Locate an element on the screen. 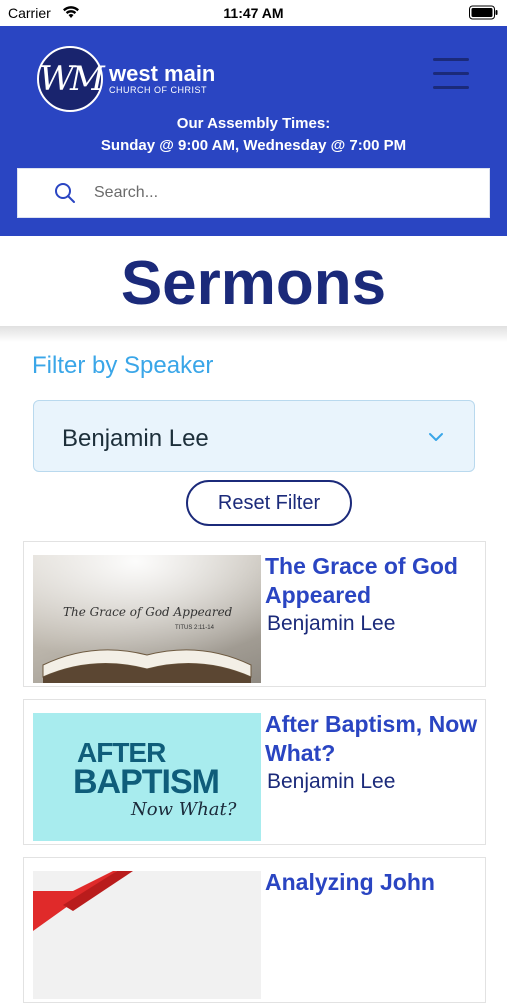 This screenshot has height=1003, width=507. sermon-thumbnail: AFTER BAPTISM Now What? is located at coordinates (147, 777).